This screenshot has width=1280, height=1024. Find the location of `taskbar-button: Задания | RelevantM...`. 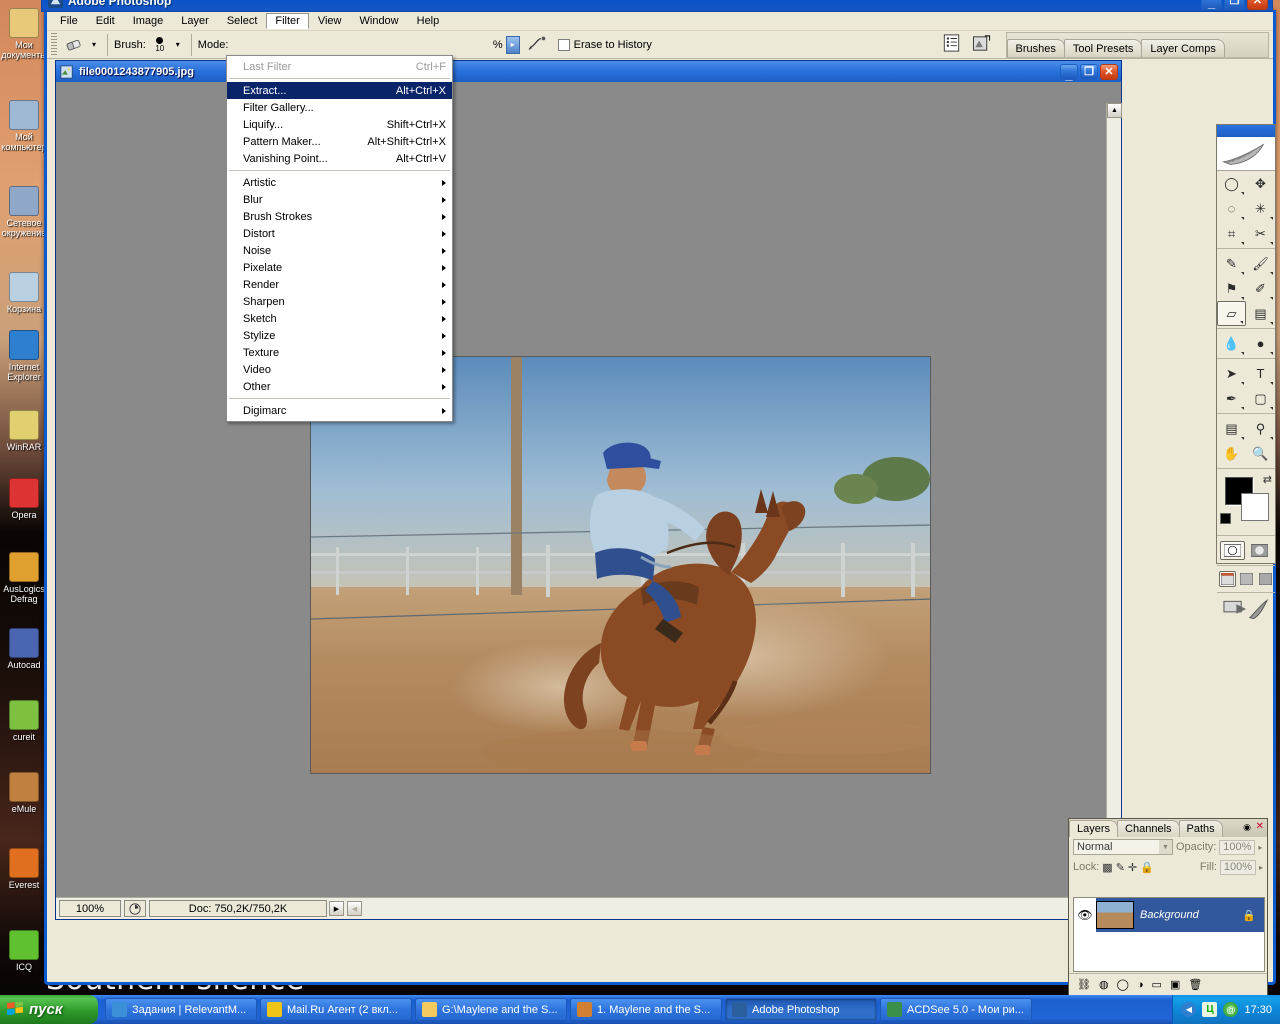

taskbar-button: Задания | RelevantM... is located at coordinates (181, 1009).